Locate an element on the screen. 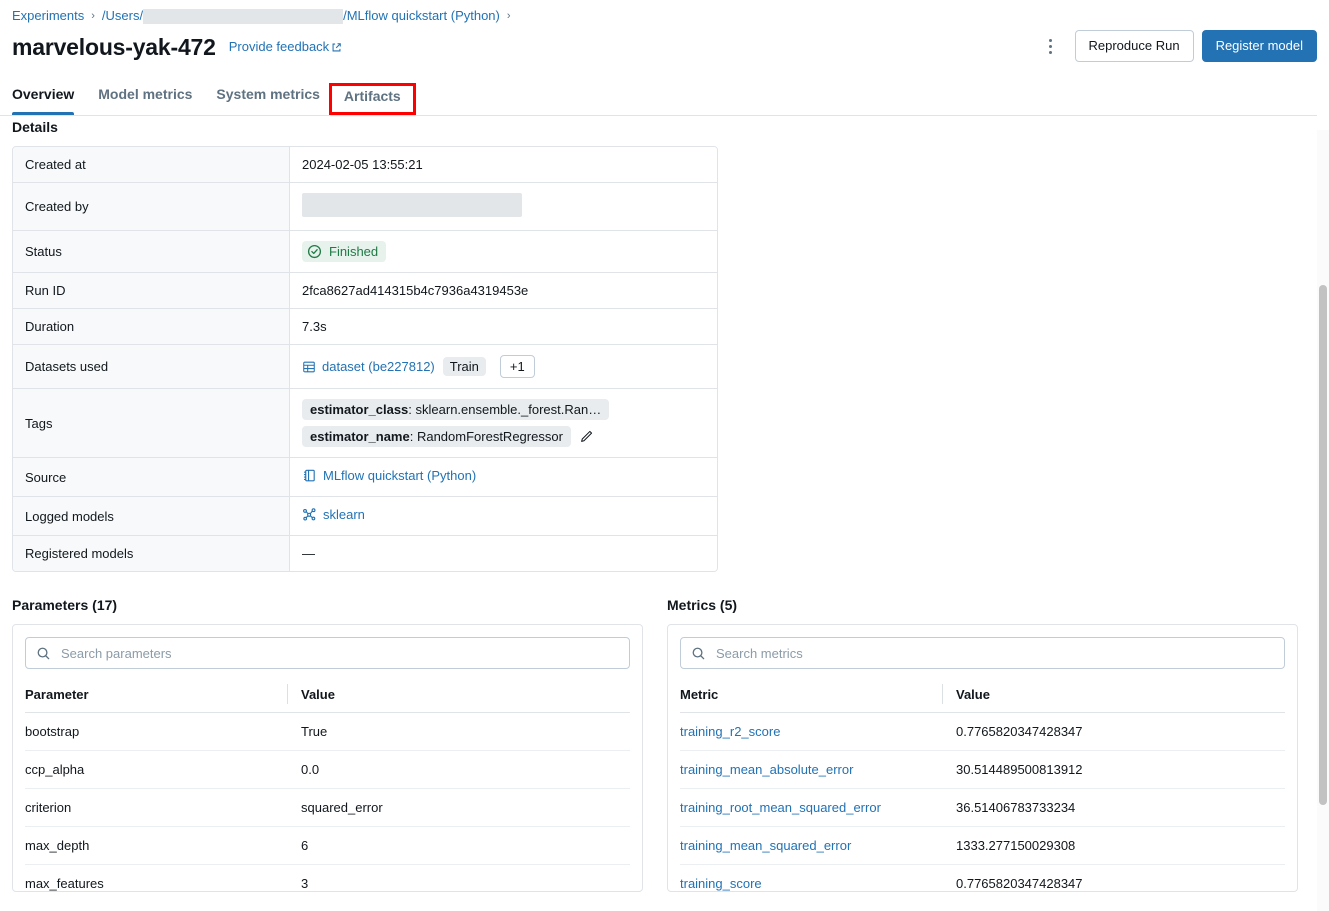  dataset-more-button: +1 is located at coordinates (517, 366).